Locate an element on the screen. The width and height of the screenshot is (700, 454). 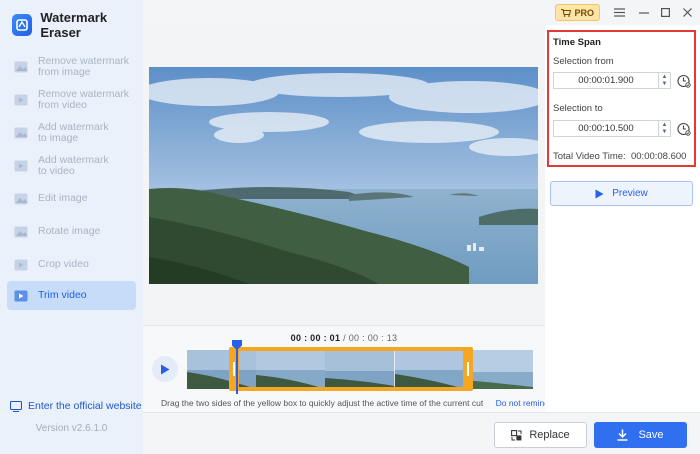
sidebar-item-label: Crop video is located at coordinates (63, 264).